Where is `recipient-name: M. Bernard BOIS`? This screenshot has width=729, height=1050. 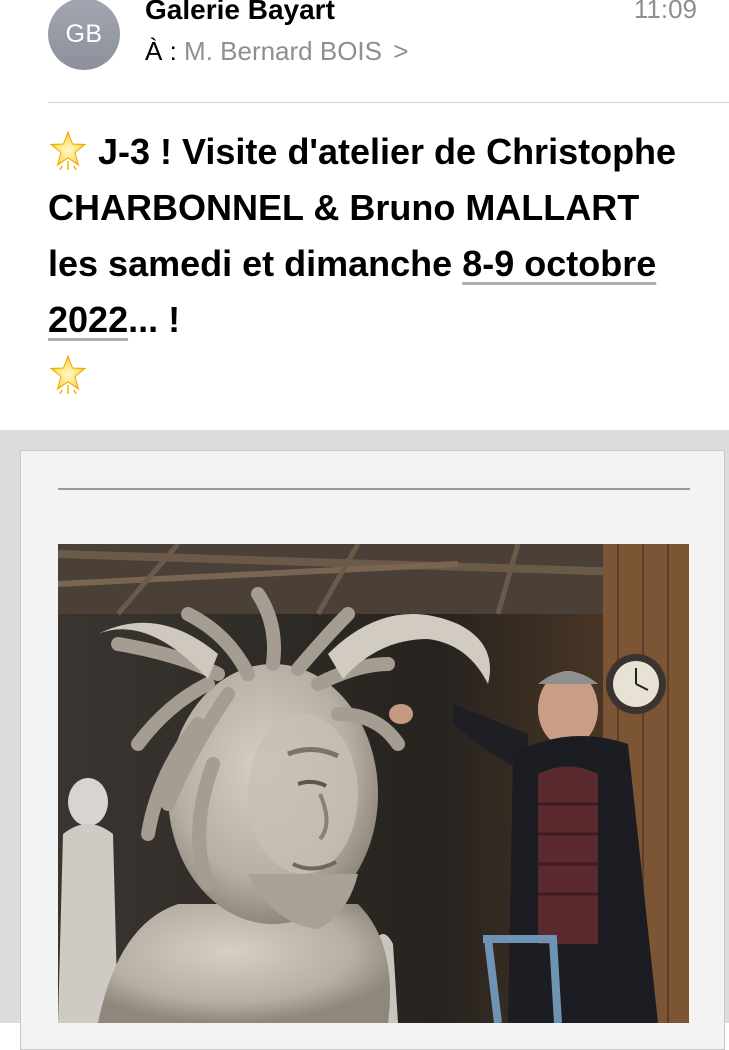
recipient-name: M. Bernard BOIS is located at coordinates (283, 51).